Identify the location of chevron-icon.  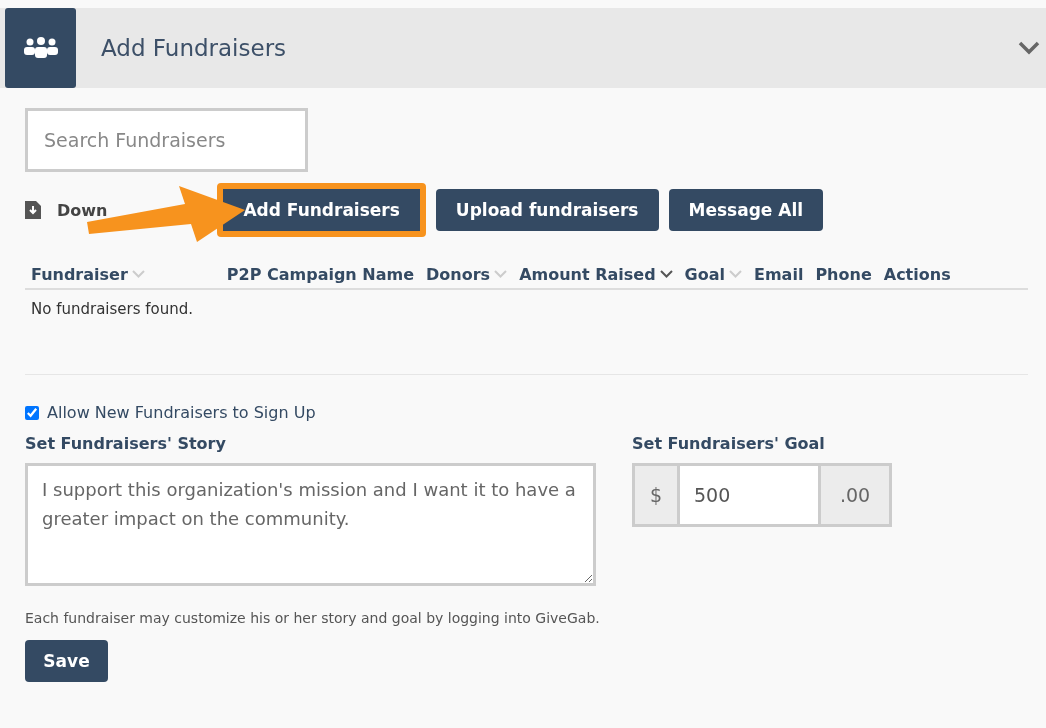
(1029, 48).